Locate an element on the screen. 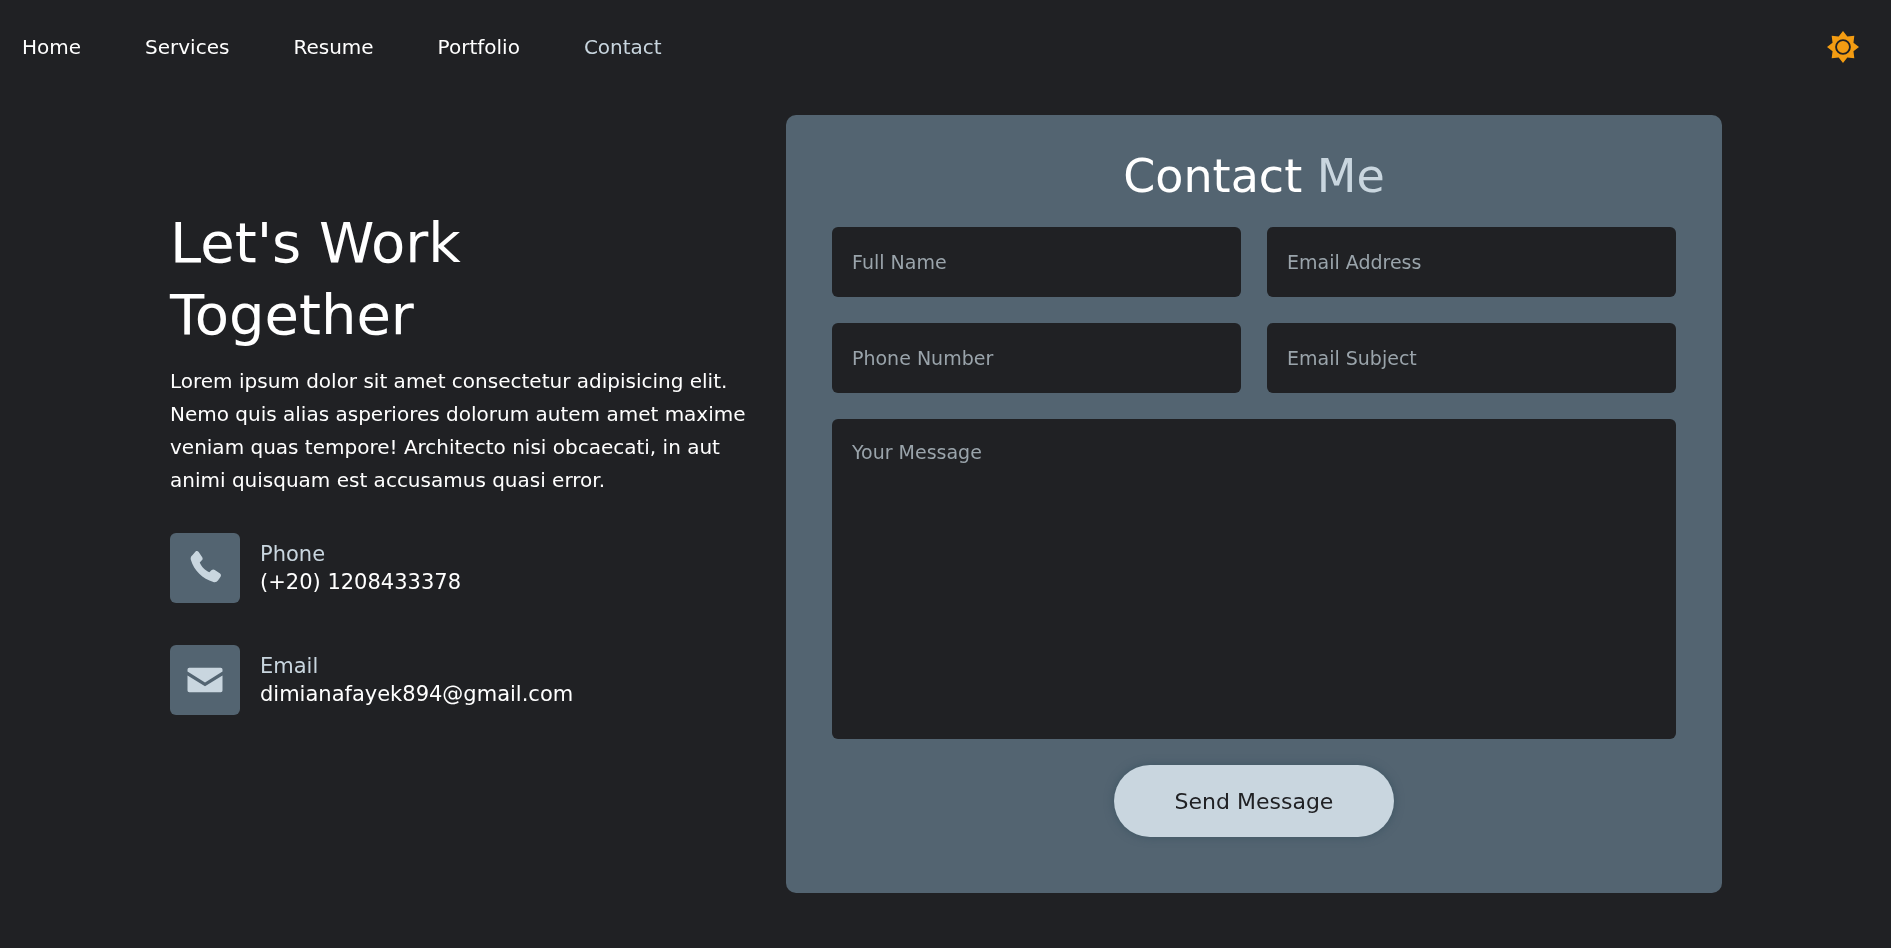 This screenshot has width=1891, height=948. nav-link: Home is located at coordinates (52, 47).